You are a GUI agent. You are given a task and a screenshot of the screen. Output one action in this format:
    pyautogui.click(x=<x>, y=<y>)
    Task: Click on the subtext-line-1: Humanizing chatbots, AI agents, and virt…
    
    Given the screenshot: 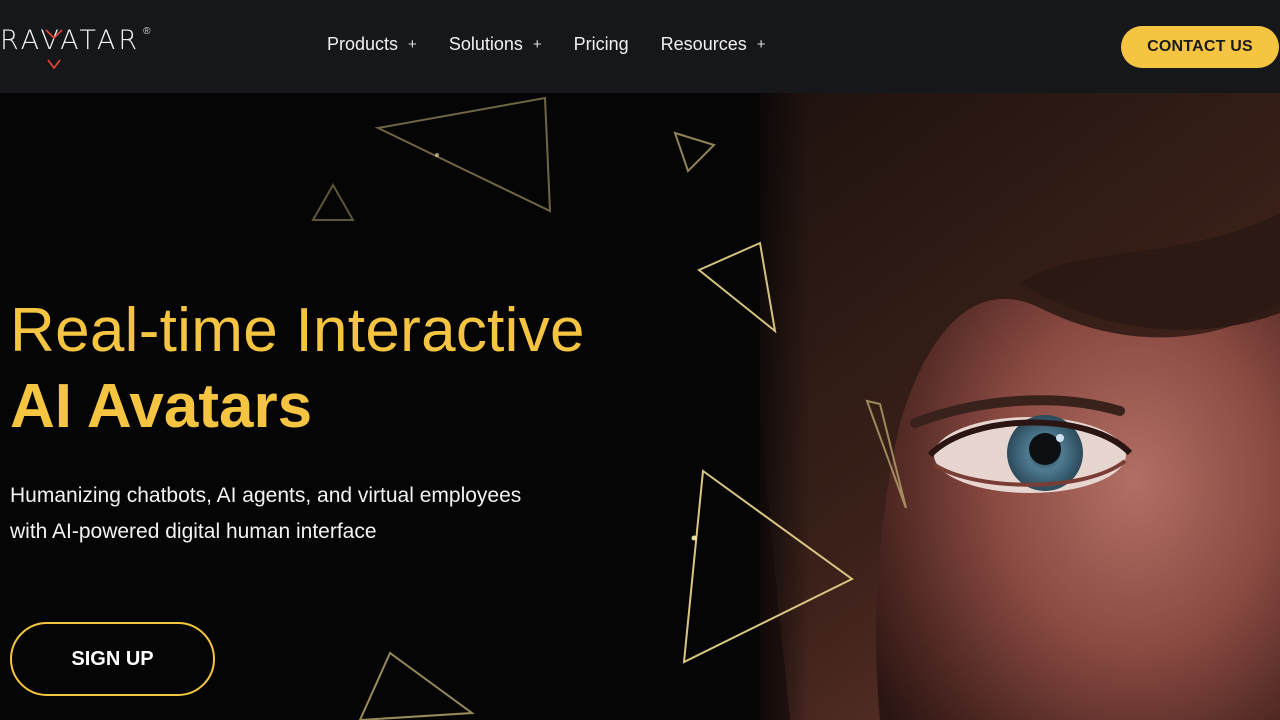 What is the action you would take?
    pyautogui.click(x=266, y=495)
    